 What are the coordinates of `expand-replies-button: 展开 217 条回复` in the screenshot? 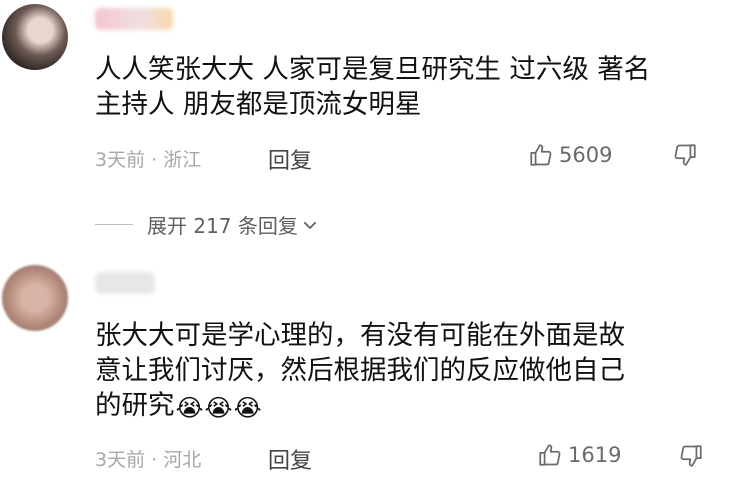 It's located at (207, 224).